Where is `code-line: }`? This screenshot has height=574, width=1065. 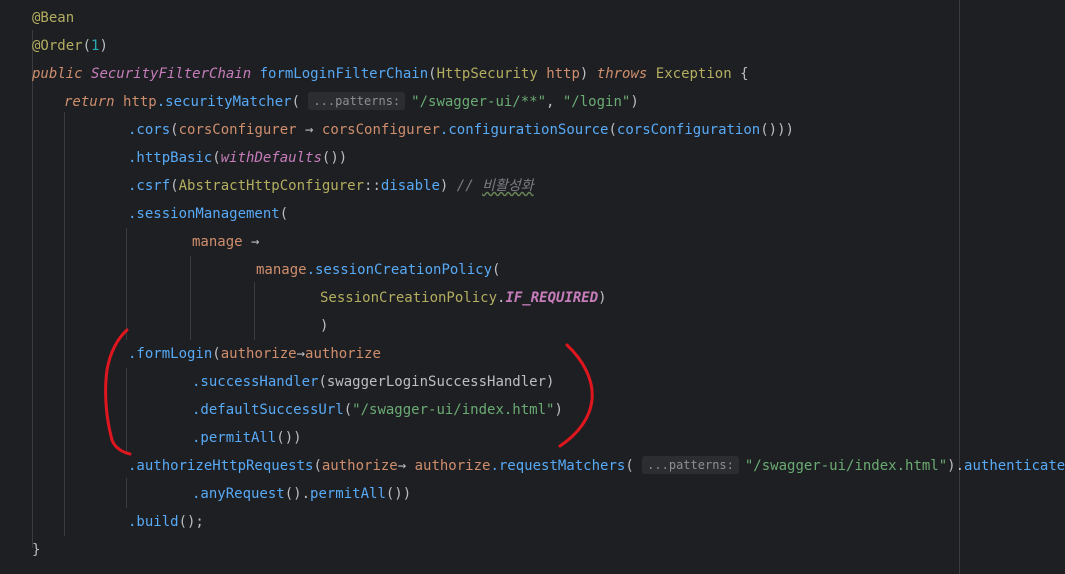
code-line: } is located at coordinates (36, 550).